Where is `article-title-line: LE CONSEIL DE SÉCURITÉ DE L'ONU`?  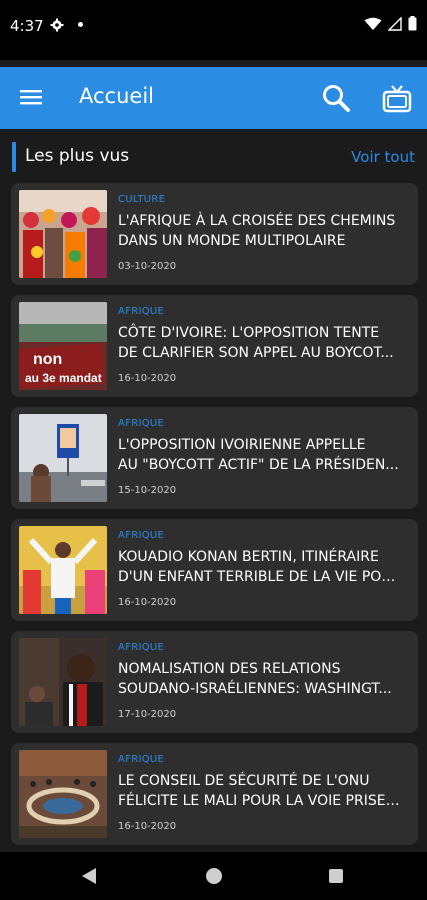
article-title-line: LE CONSEIL DE SÉCURITÉ DE L'ONU is located at coordinates (244, 781).